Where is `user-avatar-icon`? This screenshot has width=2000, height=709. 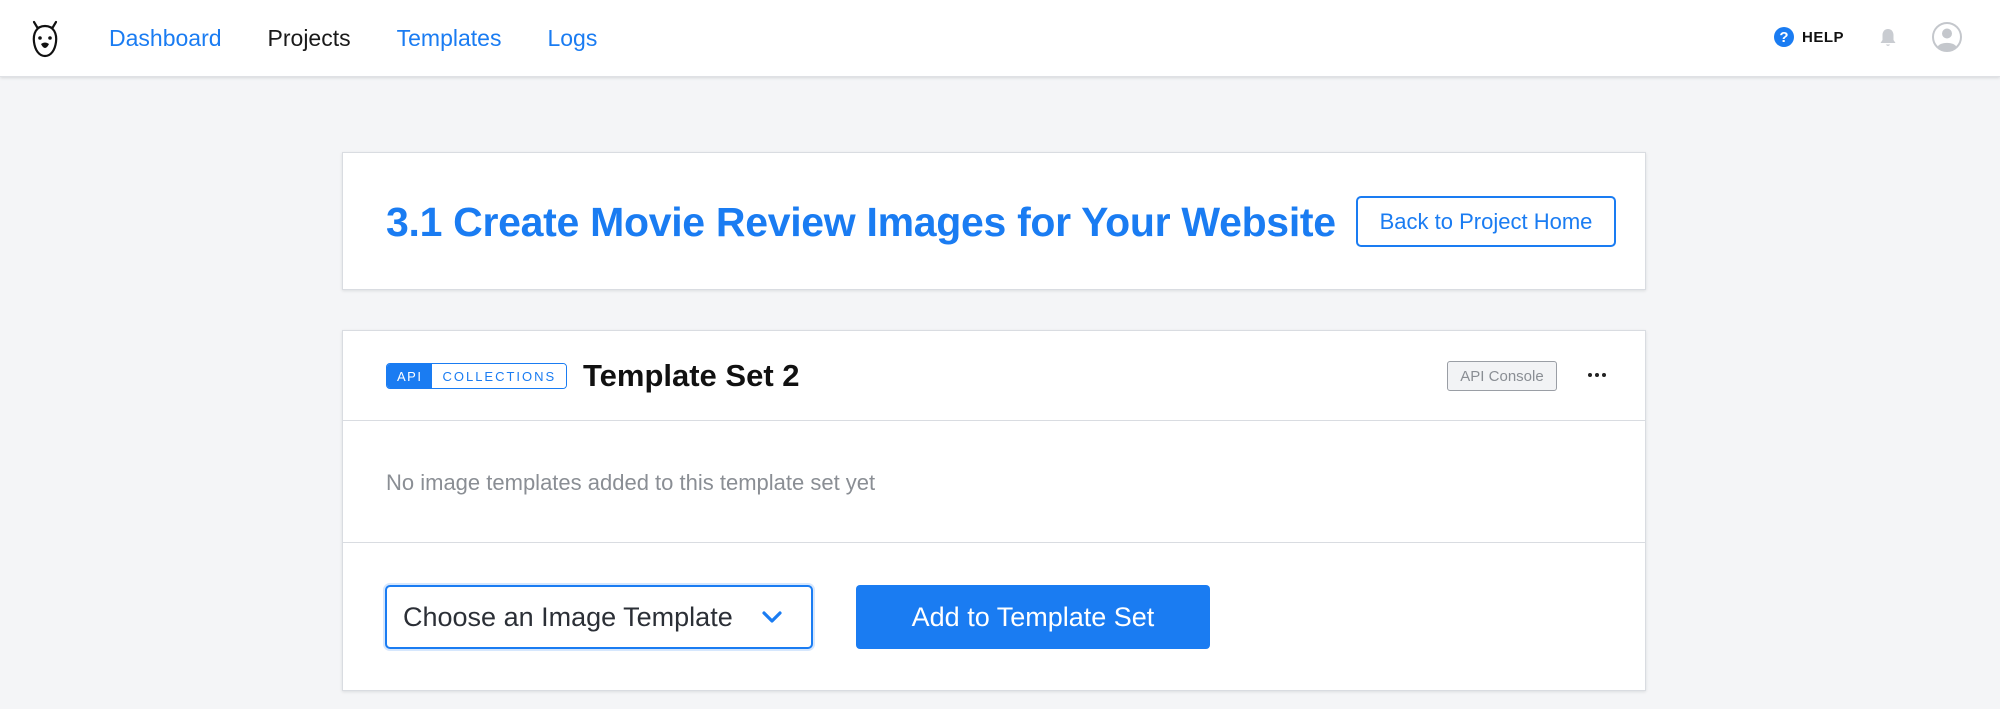
user-avatar-icon is located at coordinates (1947, 37).